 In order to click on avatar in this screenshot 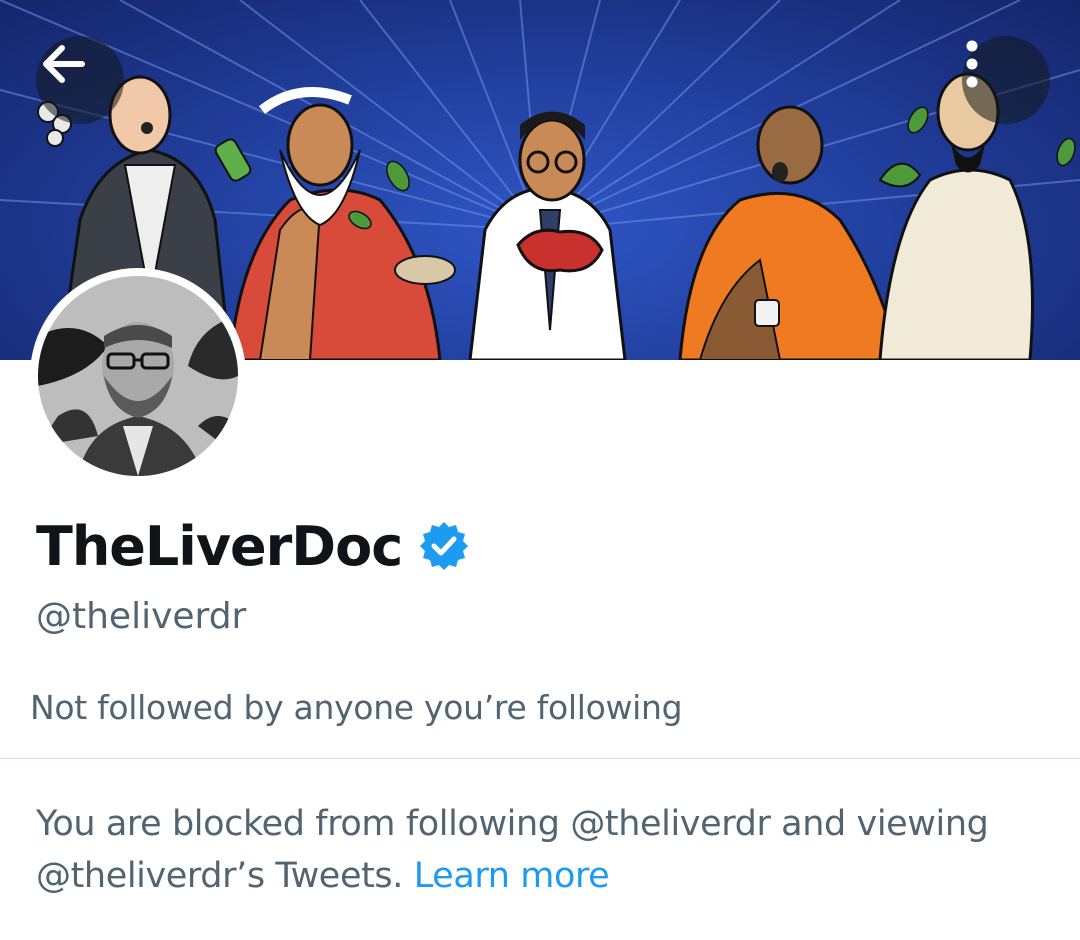, I will do `click(138, 376)`.